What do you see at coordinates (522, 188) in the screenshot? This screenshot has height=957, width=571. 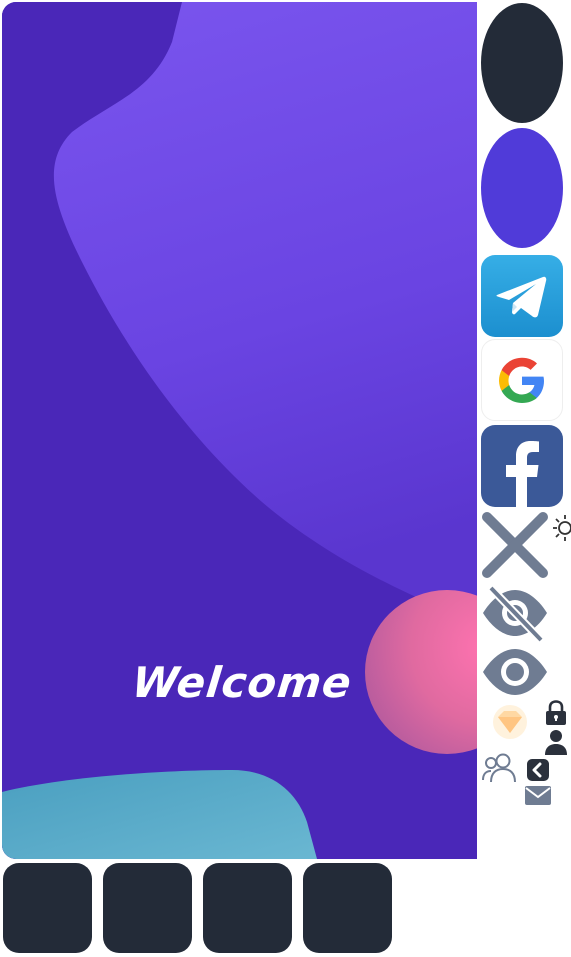 I see `purple-pill-button` at bounding box center [522, 188].